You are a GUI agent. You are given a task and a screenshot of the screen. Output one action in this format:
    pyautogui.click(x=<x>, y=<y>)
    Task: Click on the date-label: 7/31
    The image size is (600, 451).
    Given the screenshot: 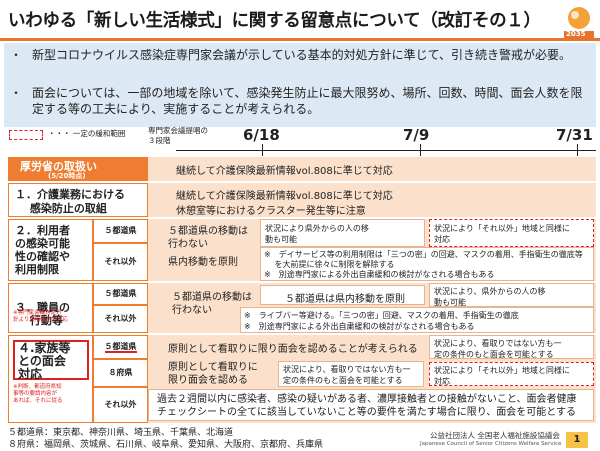 What is the action you would take?
    pyautogui.click(x=574, y=135)
    